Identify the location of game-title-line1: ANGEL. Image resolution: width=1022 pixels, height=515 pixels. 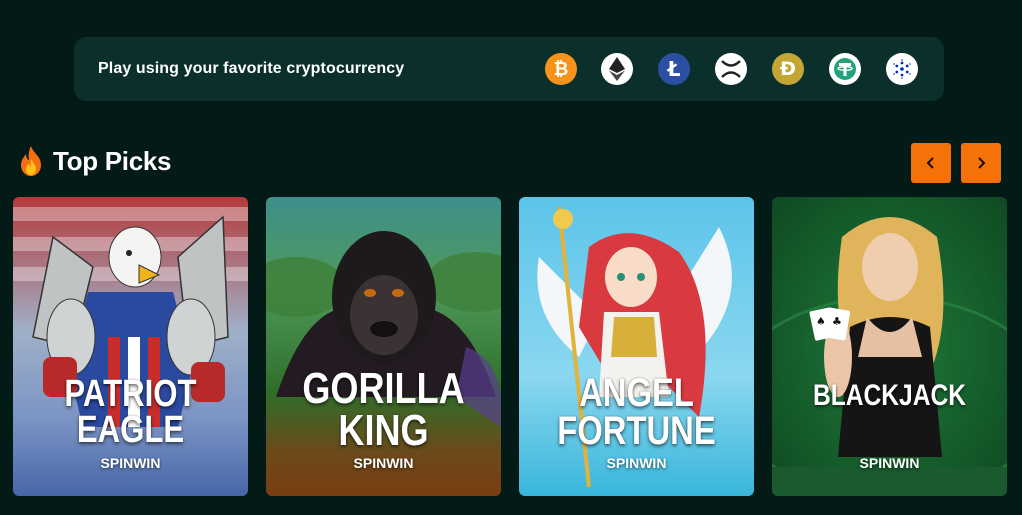
(636, 393).